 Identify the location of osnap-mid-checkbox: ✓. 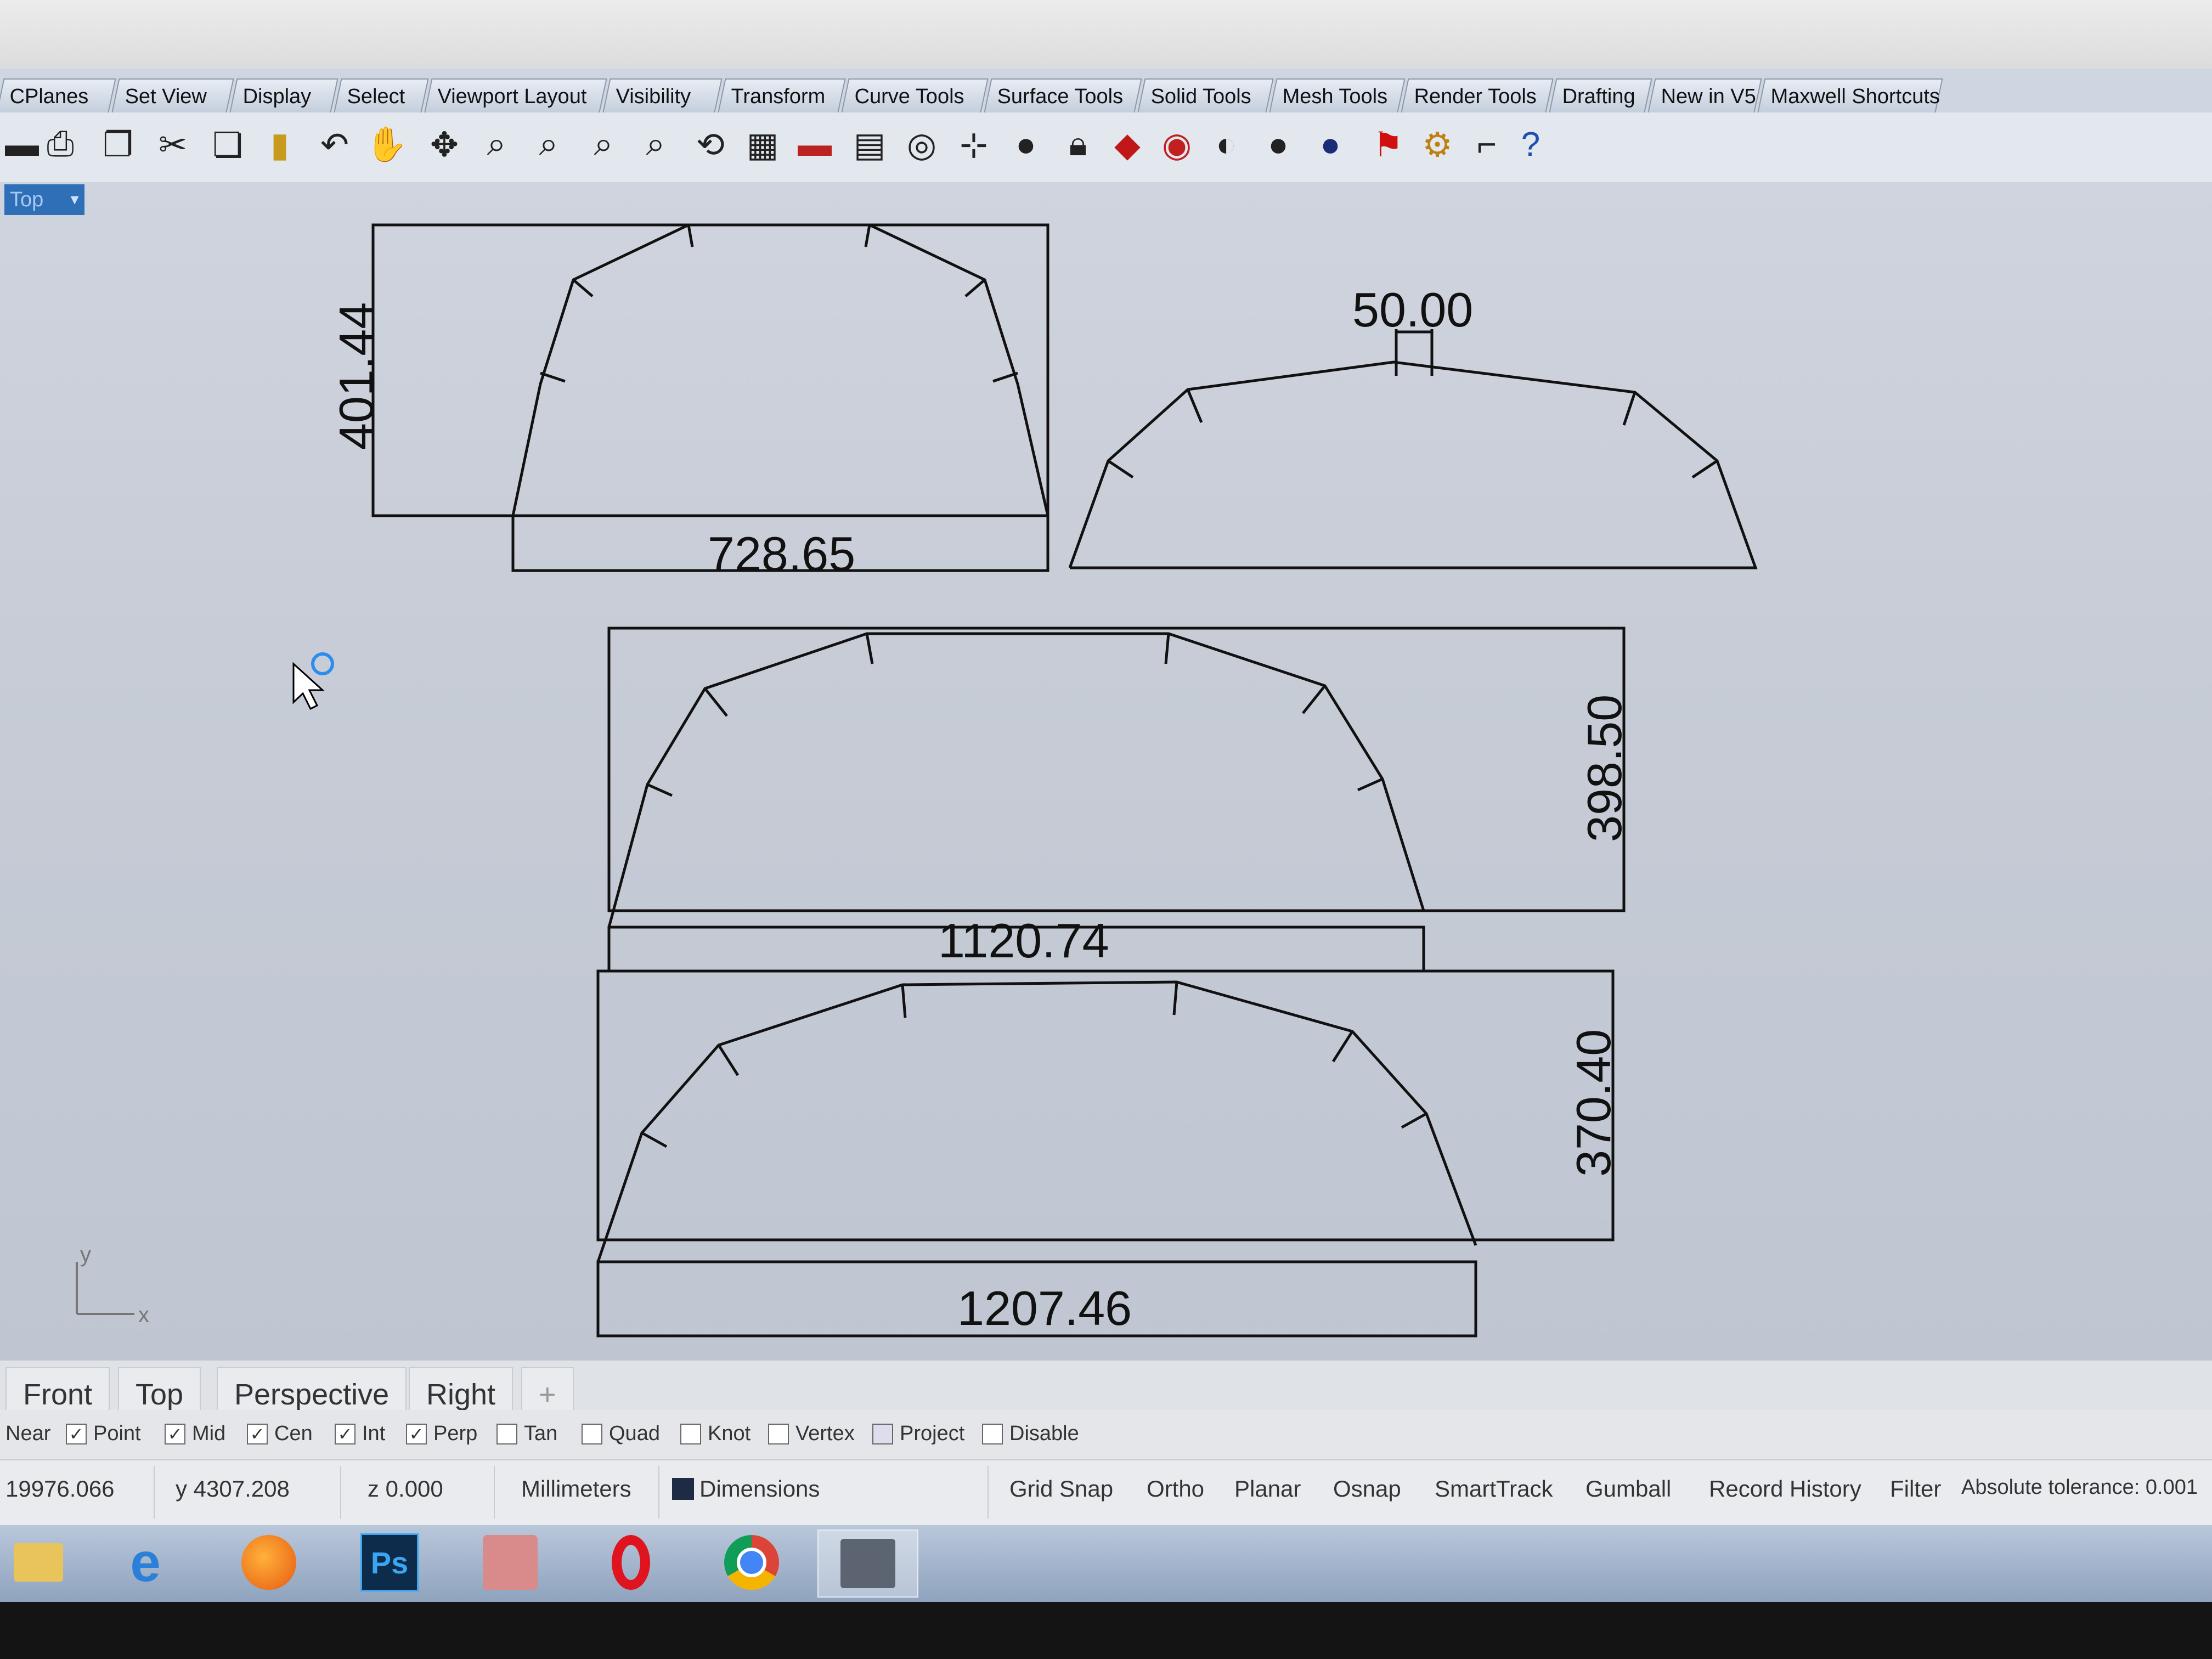
(175, 1434).